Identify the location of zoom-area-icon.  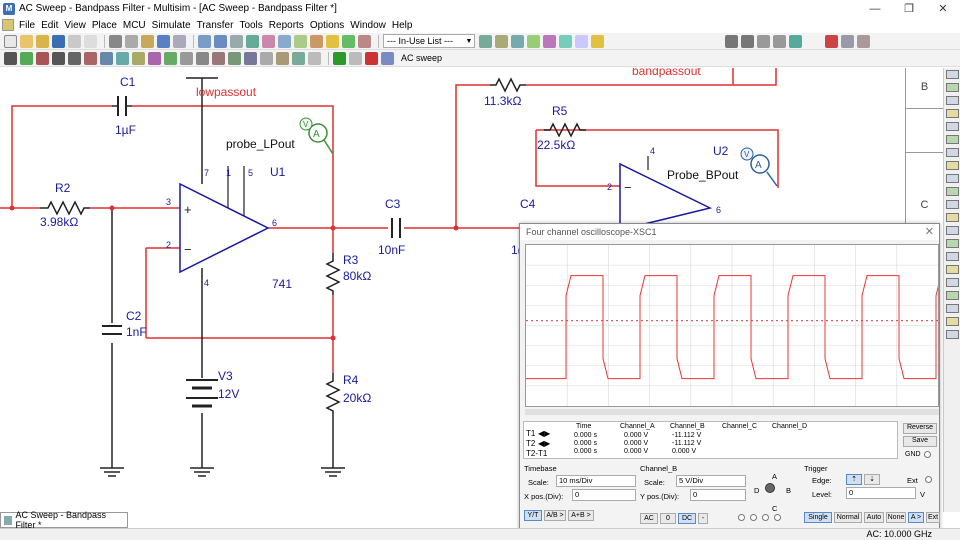
(763, 41).